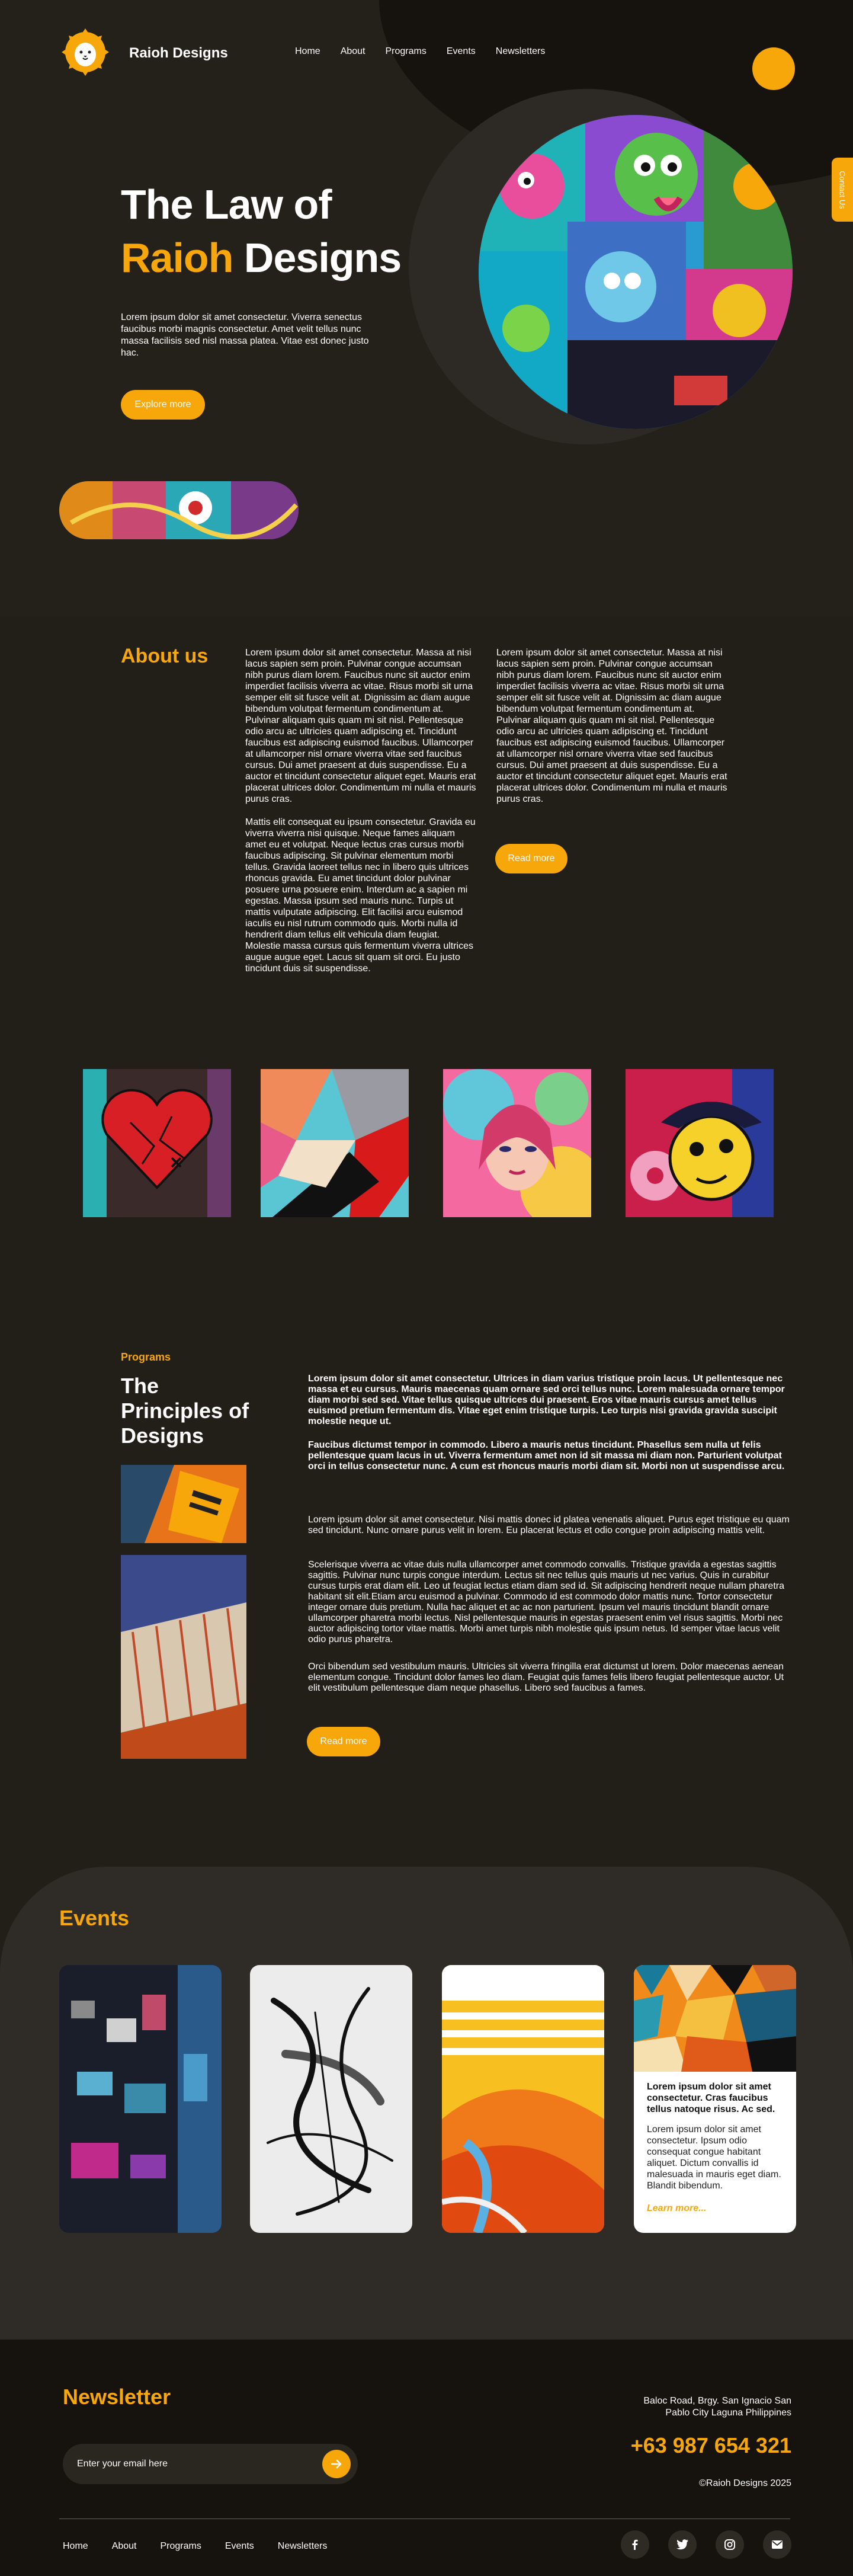 The image size is (853, 2576). Describe the element at coordinates (183, 1657) in the screenshot. I see `programs-stripes-image` at that location.